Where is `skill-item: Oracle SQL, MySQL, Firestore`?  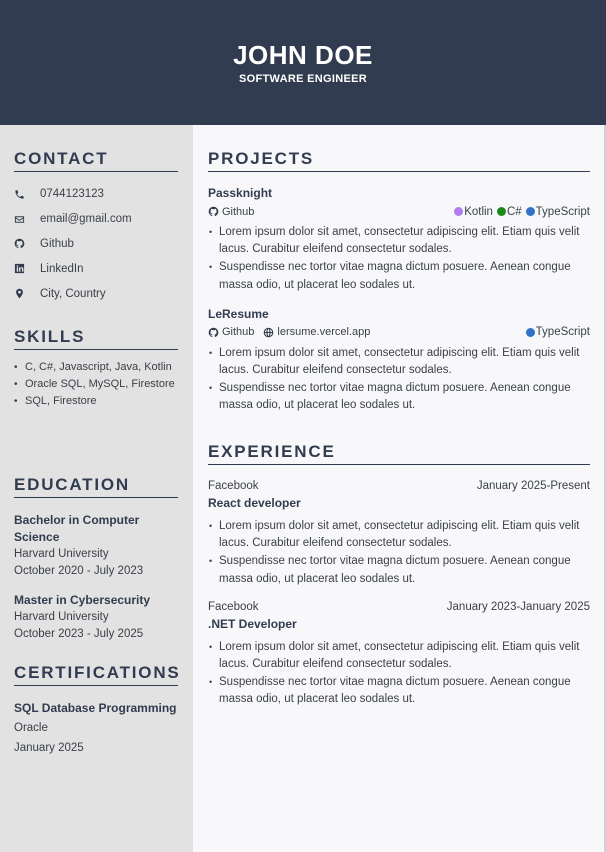
skill-item: Oracle SQL, MySQL, Firestore is located at coordinates (96, 384).